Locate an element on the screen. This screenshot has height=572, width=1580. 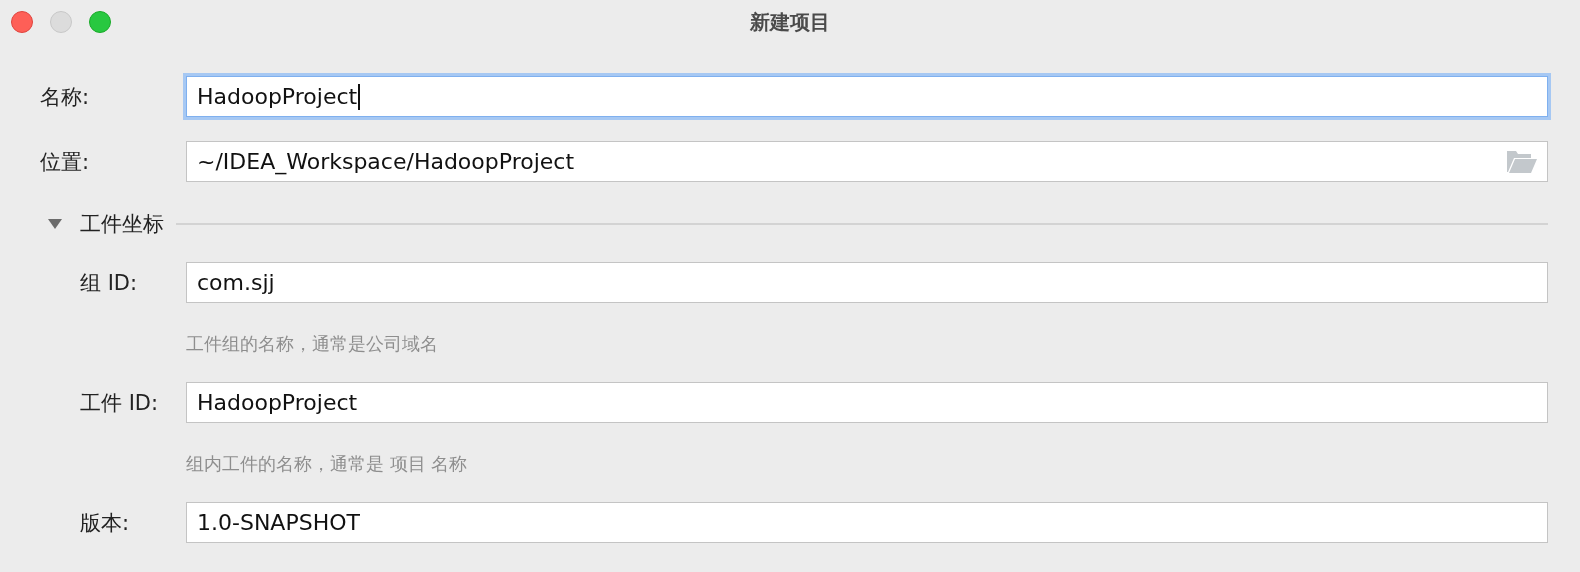
field-label: 工件 ID: is located at coordinates (120, 403).